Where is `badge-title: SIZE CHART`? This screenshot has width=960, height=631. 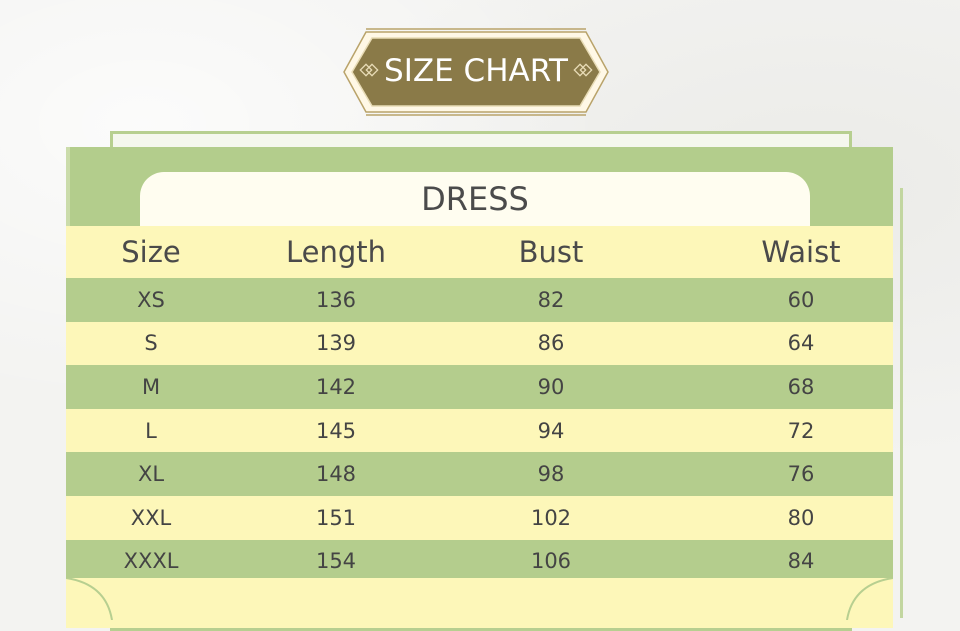
badge-title: SIZE CHART is located at coordinates (476, 71).